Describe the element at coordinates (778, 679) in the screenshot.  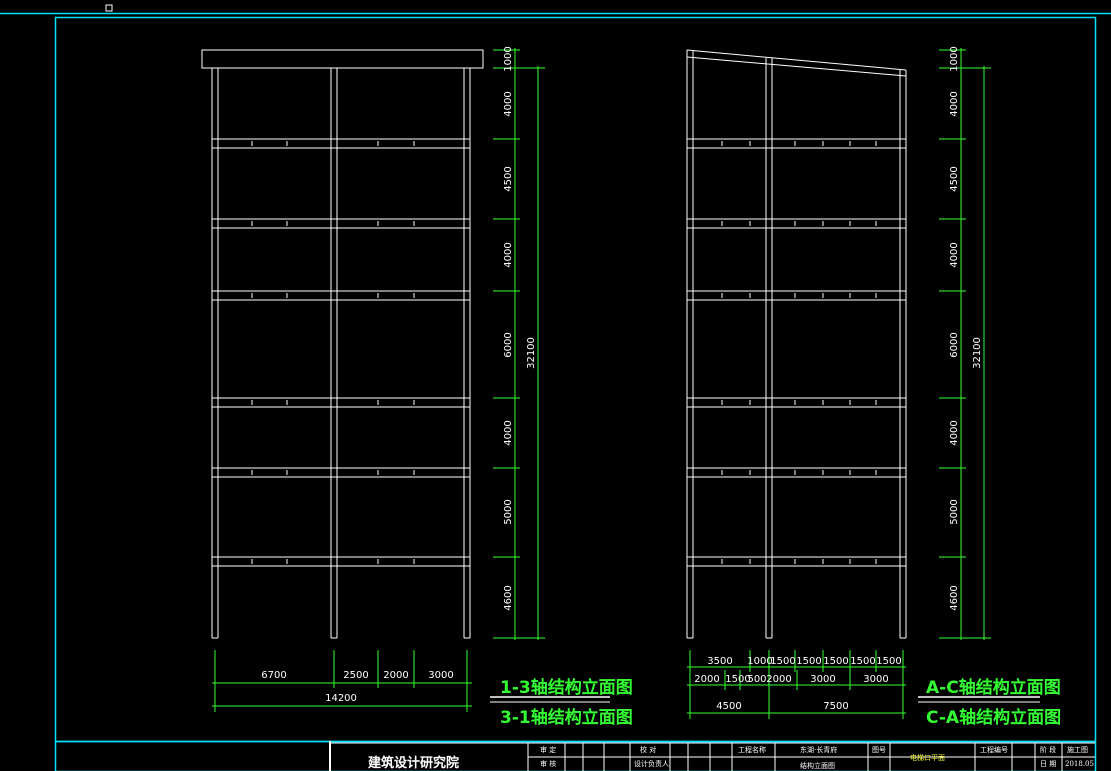
I see `dim-right-r2-3: 2000` at that location.